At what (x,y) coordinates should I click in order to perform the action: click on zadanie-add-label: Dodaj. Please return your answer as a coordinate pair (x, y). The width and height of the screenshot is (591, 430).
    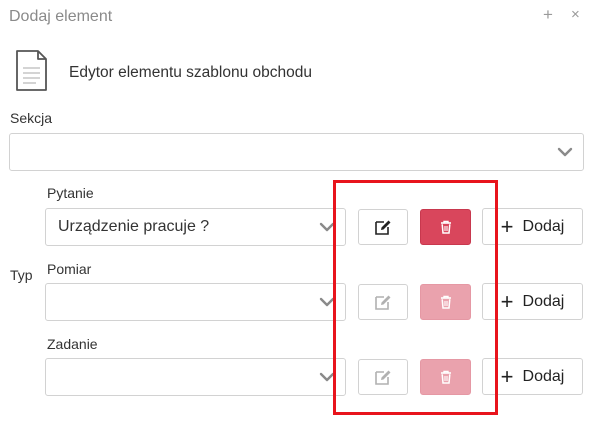
    Looking at the image, I should click on (543, 376).